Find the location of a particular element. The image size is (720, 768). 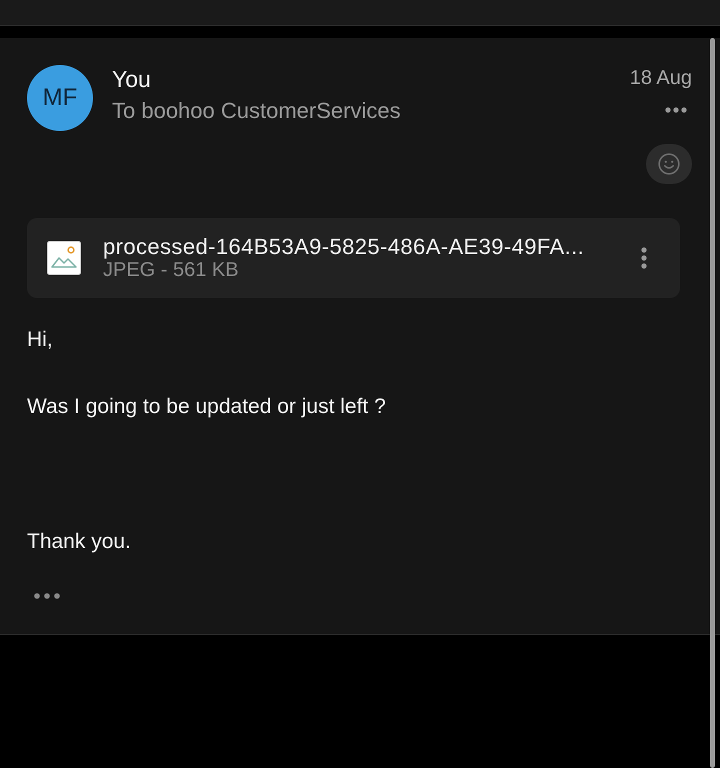

message-text: Hi, is located at coordinates (40, 340).